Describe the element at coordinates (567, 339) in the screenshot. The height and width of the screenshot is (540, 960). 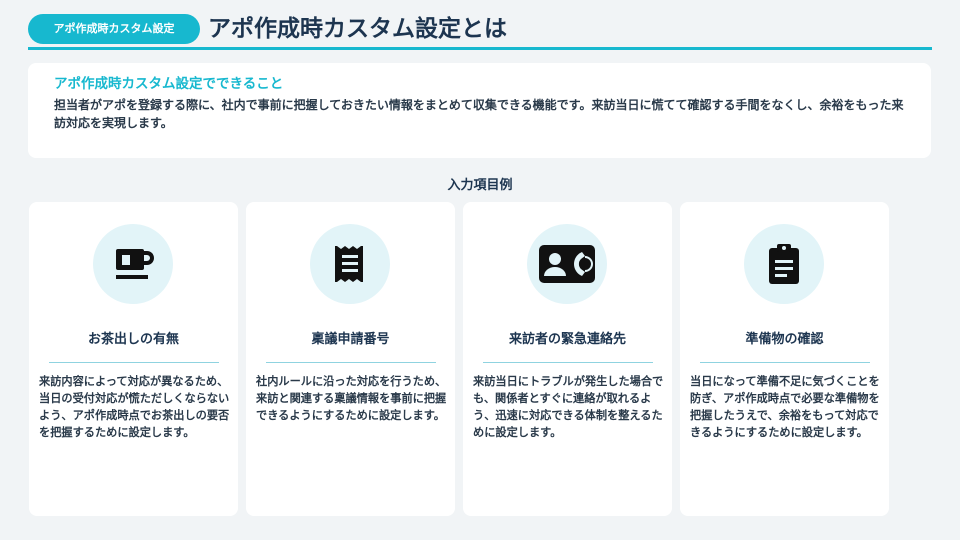
I see `card-title: 来訪者の緊急連絡先` at that location.